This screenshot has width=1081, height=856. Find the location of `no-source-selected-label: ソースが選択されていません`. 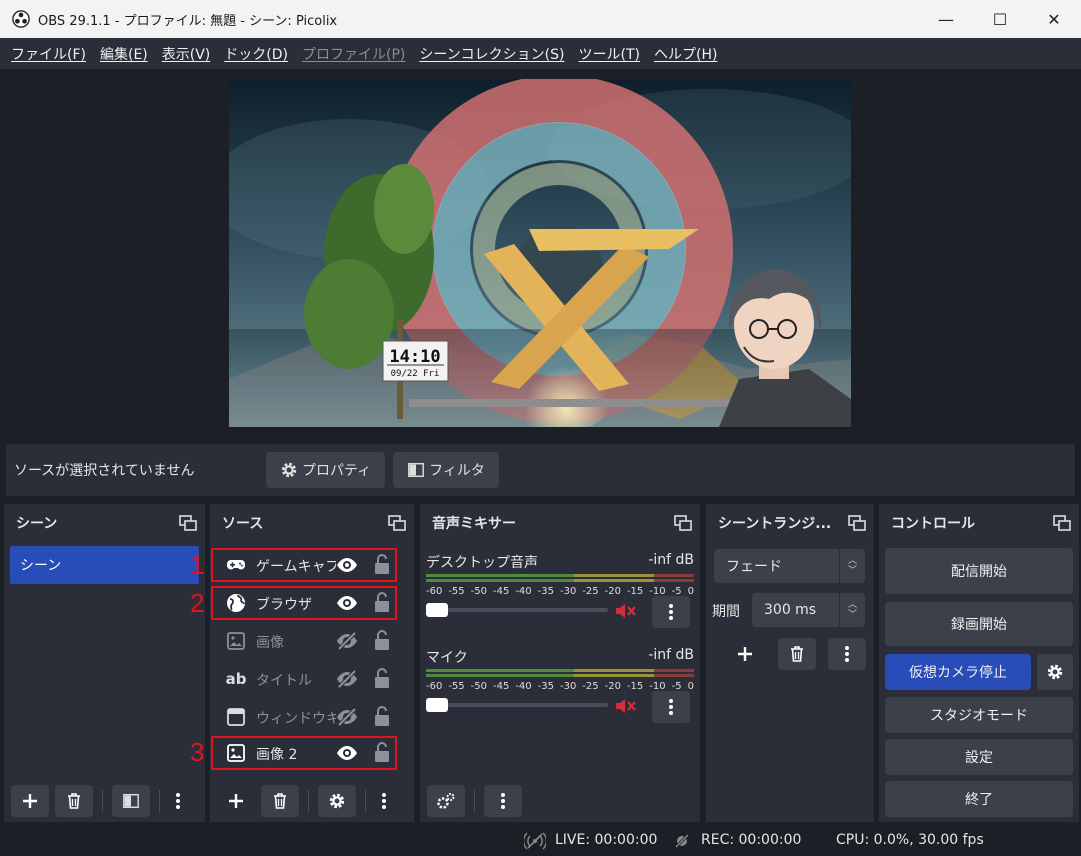

no-source-selected-label: ソースが選択されていません is located at coordinates (104, 471).